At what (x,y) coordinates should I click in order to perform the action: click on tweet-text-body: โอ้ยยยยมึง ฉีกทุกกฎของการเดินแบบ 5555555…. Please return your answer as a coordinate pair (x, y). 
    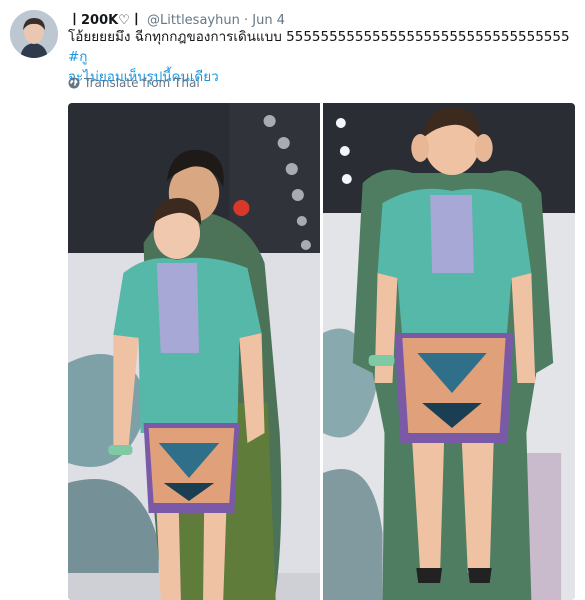
    Looking at the image, I should click on (319, 37).